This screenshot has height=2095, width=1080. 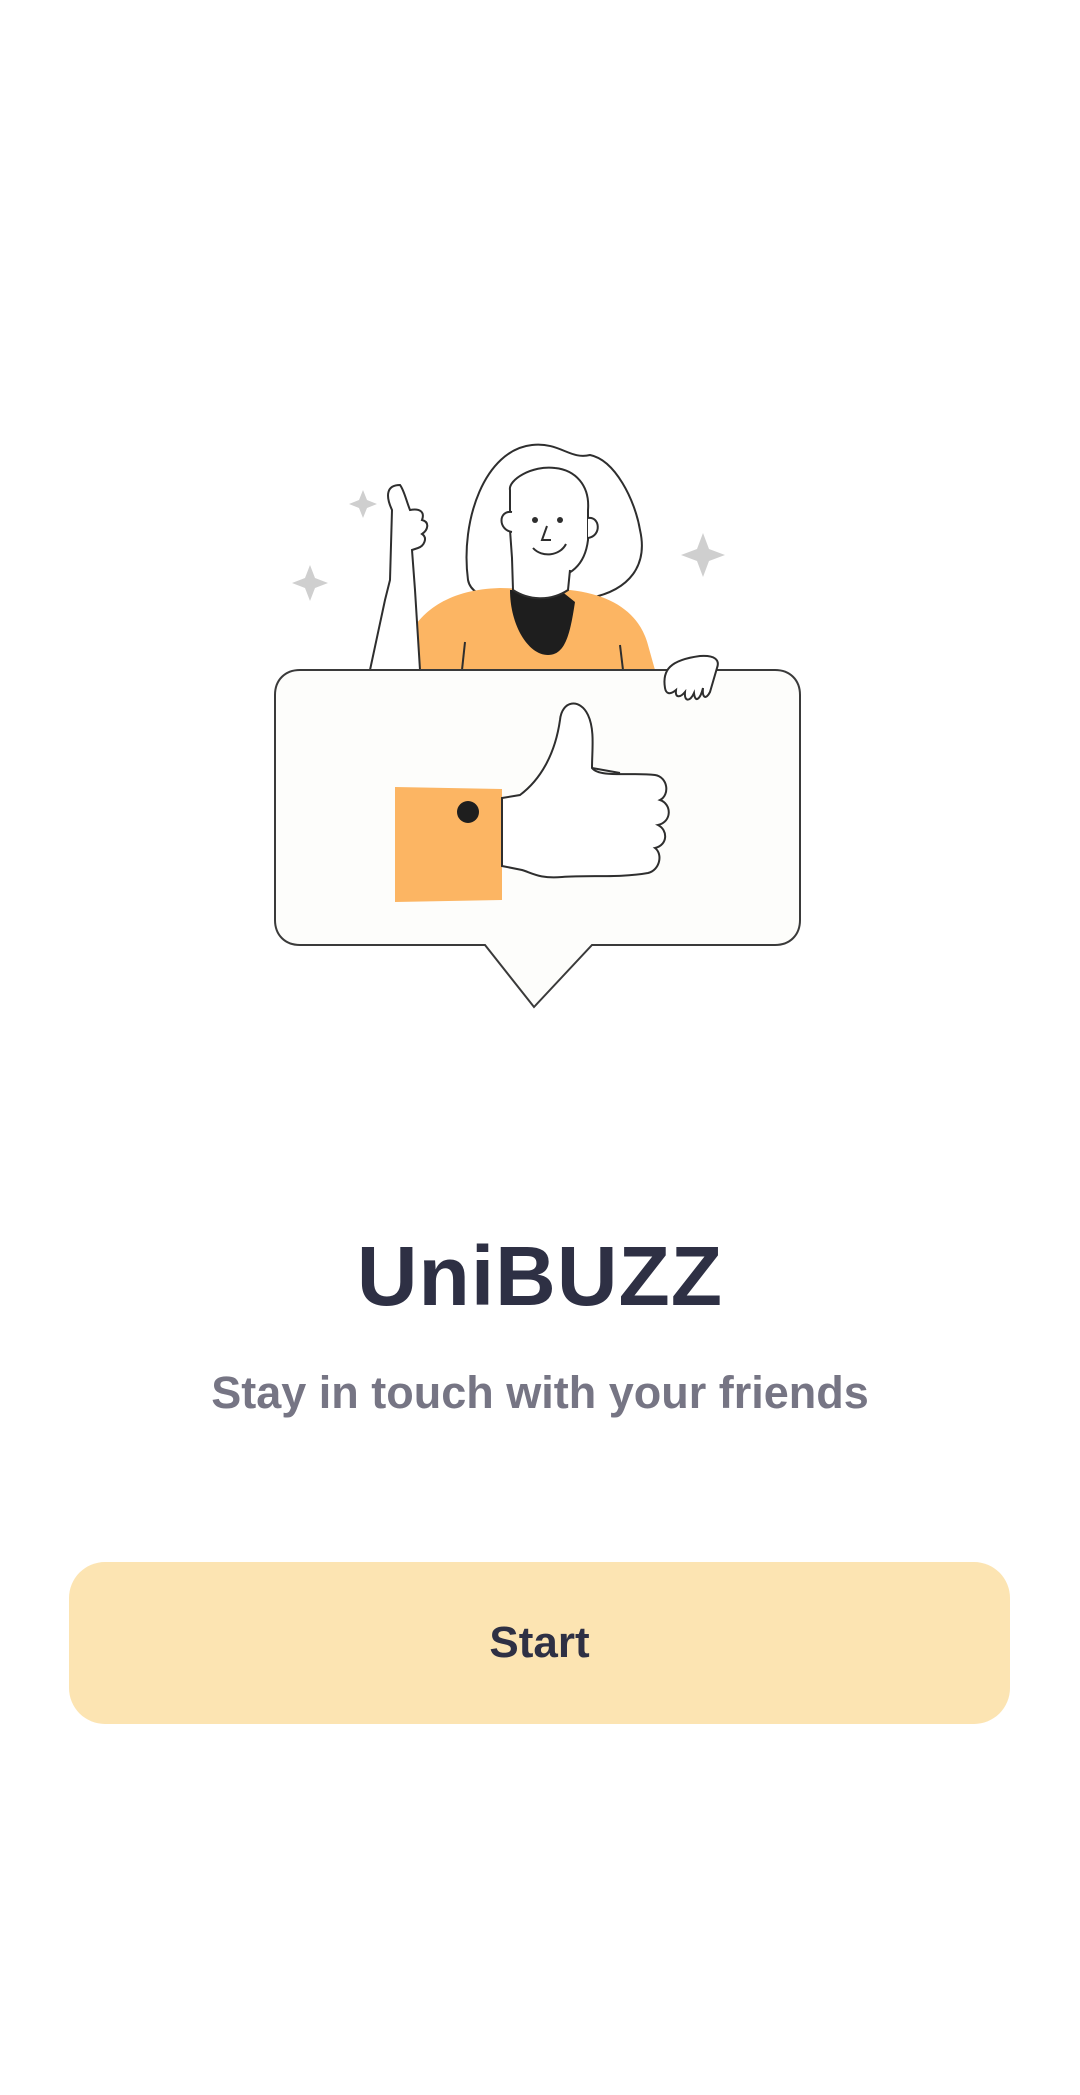 I want to click on thumbs-up-illustration, so click(x=540, y=720).